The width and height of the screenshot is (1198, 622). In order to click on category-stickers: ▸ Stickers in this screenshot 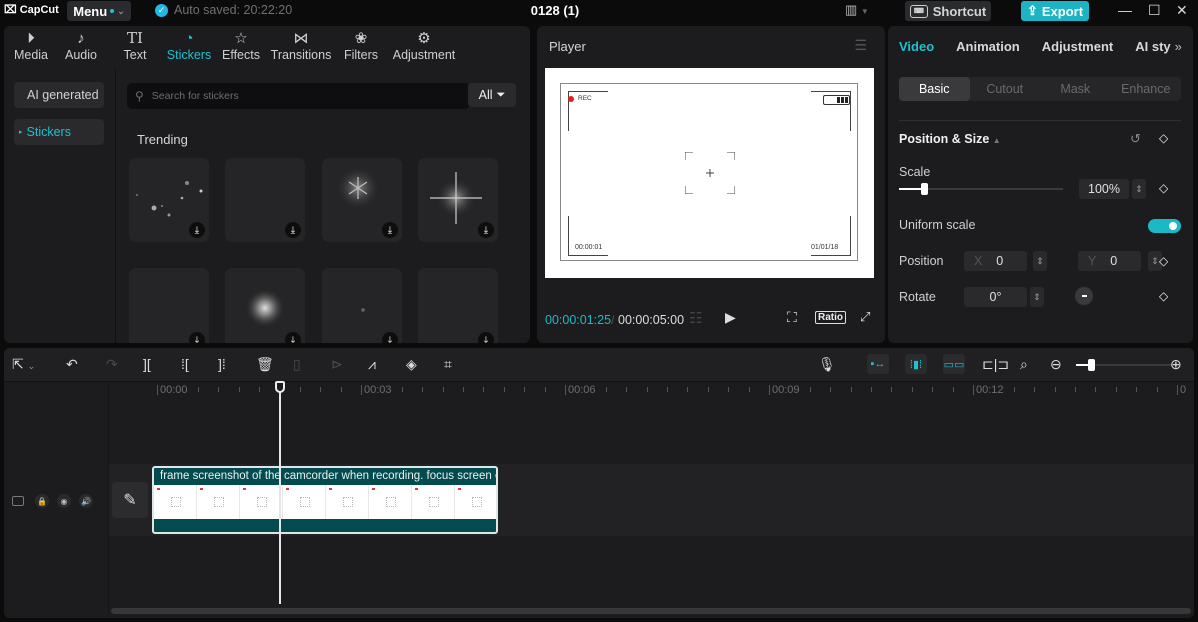, I will do `click(59, 132)`.